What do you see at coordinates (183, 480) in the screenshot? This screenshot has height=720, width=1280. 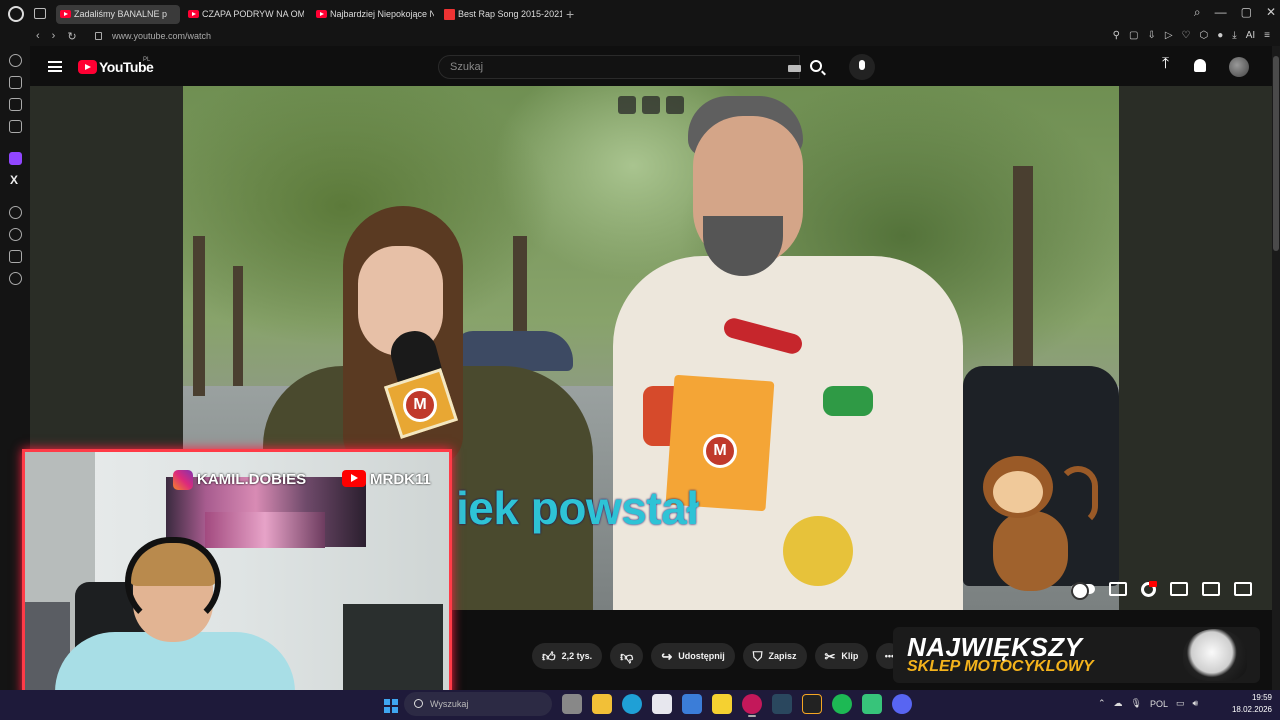 I see `instagram-icon` at bounding box center [183, 480].